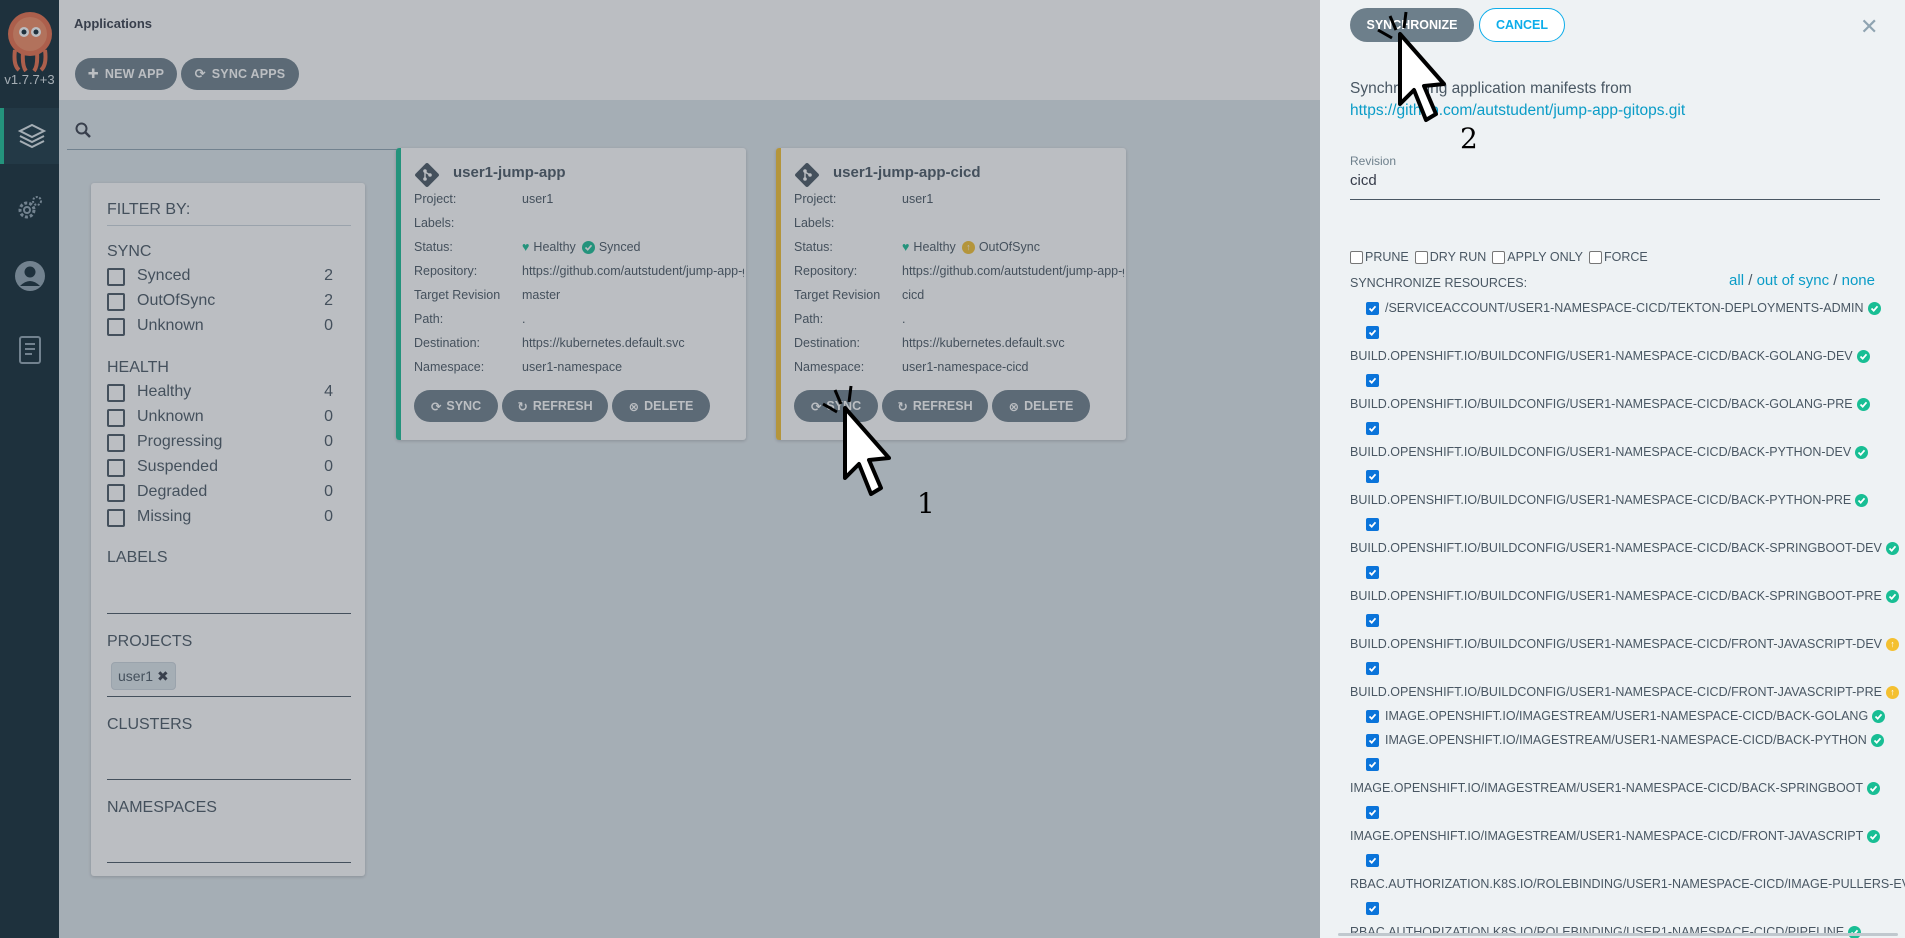 Image resolution: width=1905 pixels, height=938 pixels. I want to click on apply-only-option: APPLY ONLY, so click(1537, 257).